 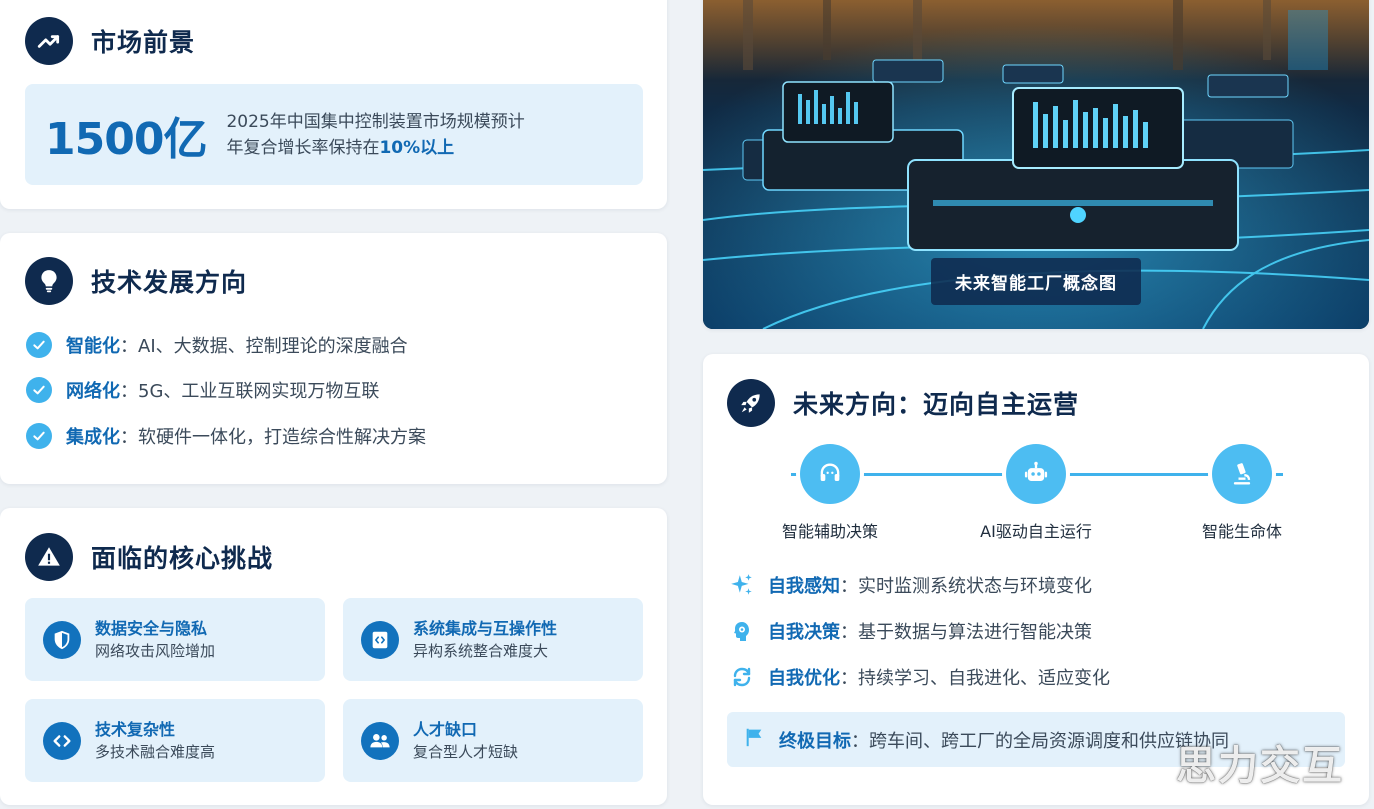 I want to click on stage-label: 智能生命体, so click(x=1241, y=531).